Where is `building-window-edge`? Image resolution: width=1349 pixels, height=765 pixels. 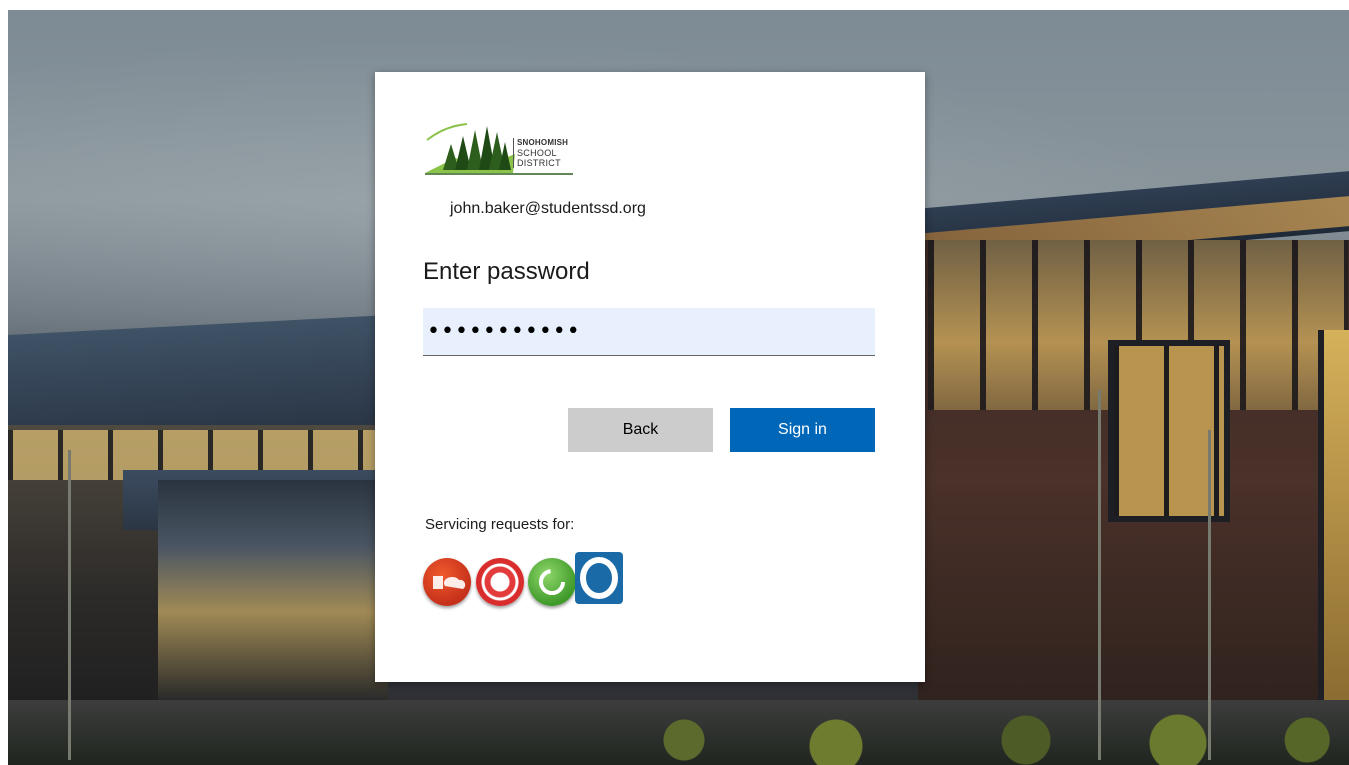 building-window-edge is located at coordinates (1333, 520).